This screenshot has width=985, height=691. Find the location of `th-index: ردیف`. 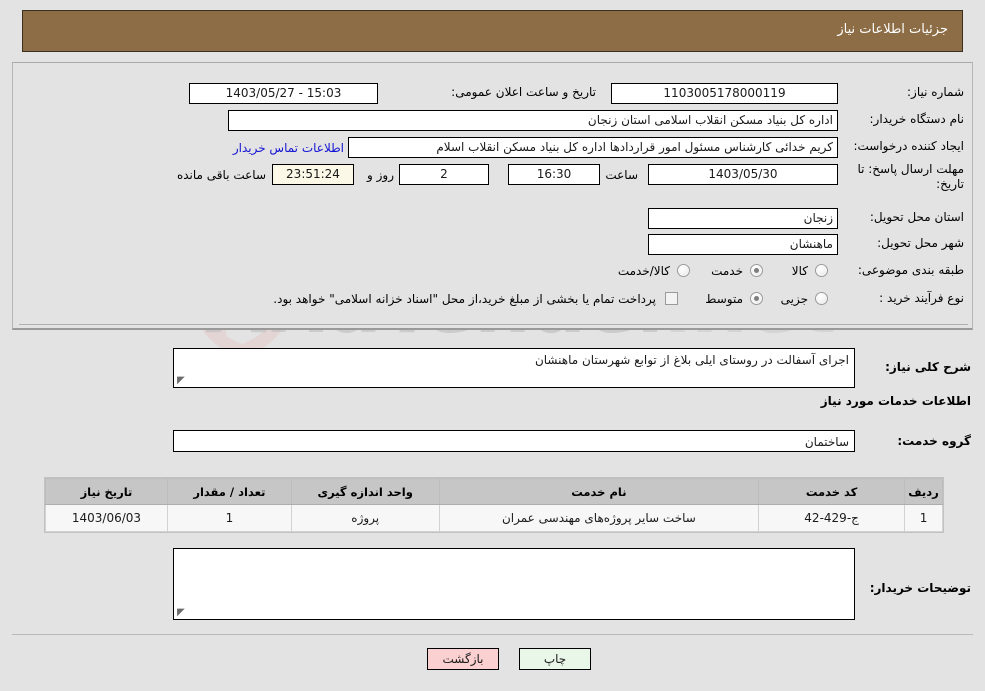

th-index: ردیف is located at coordinates (923, 491).